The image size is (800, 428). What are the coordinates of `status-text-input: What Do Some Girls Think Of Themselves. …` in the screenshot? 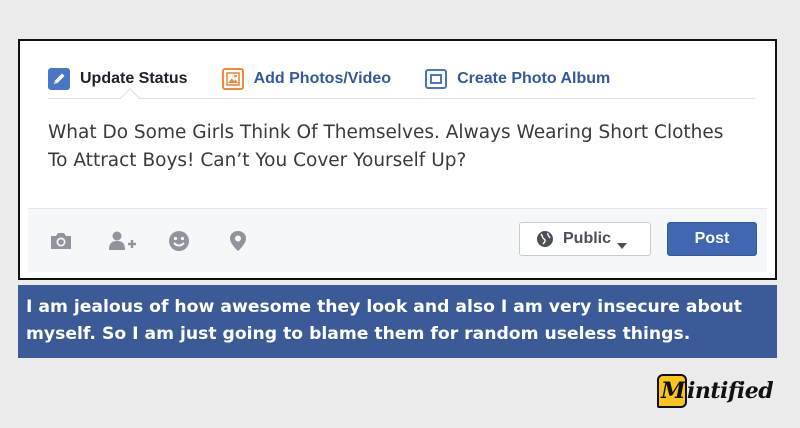 It's located at (388, 147).